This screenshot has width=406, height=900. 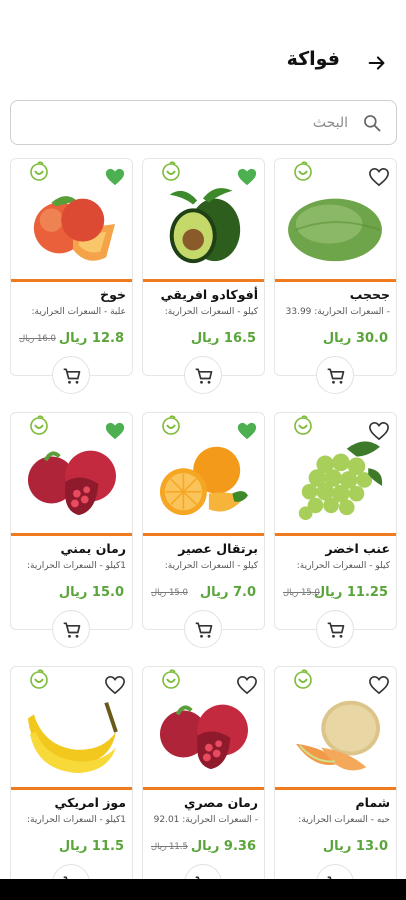 I want to click on search-bar, so click(x=203, y=122).